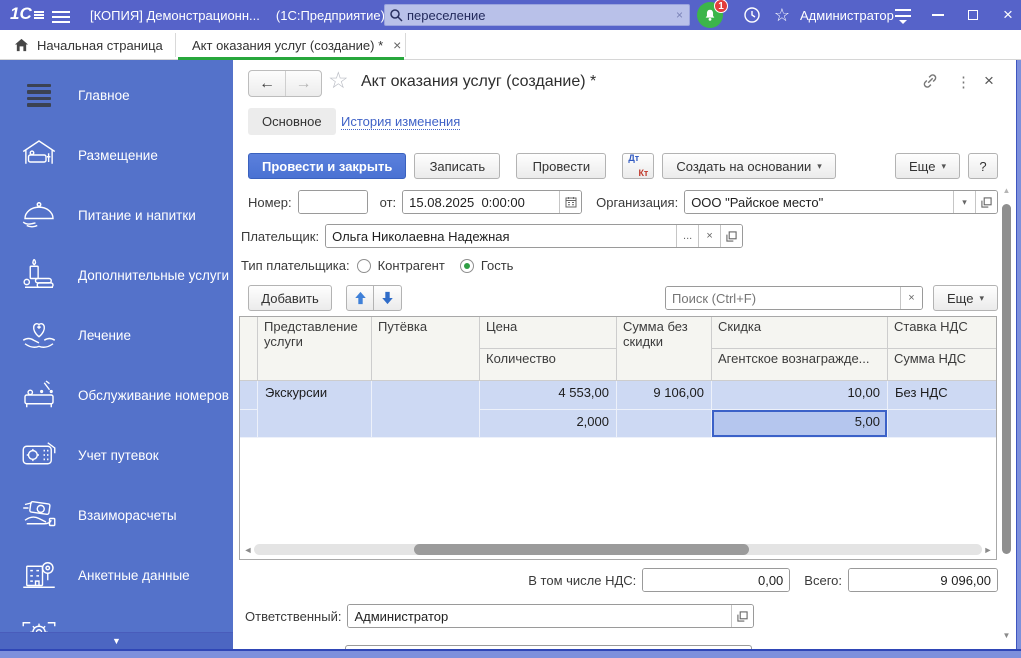 Image resolution: width=1021 pixels, height=658 pixels. What do you see at coordinates (396, 15) in the screenshot?
I see `search-icon` at bounding box center [396, 15].